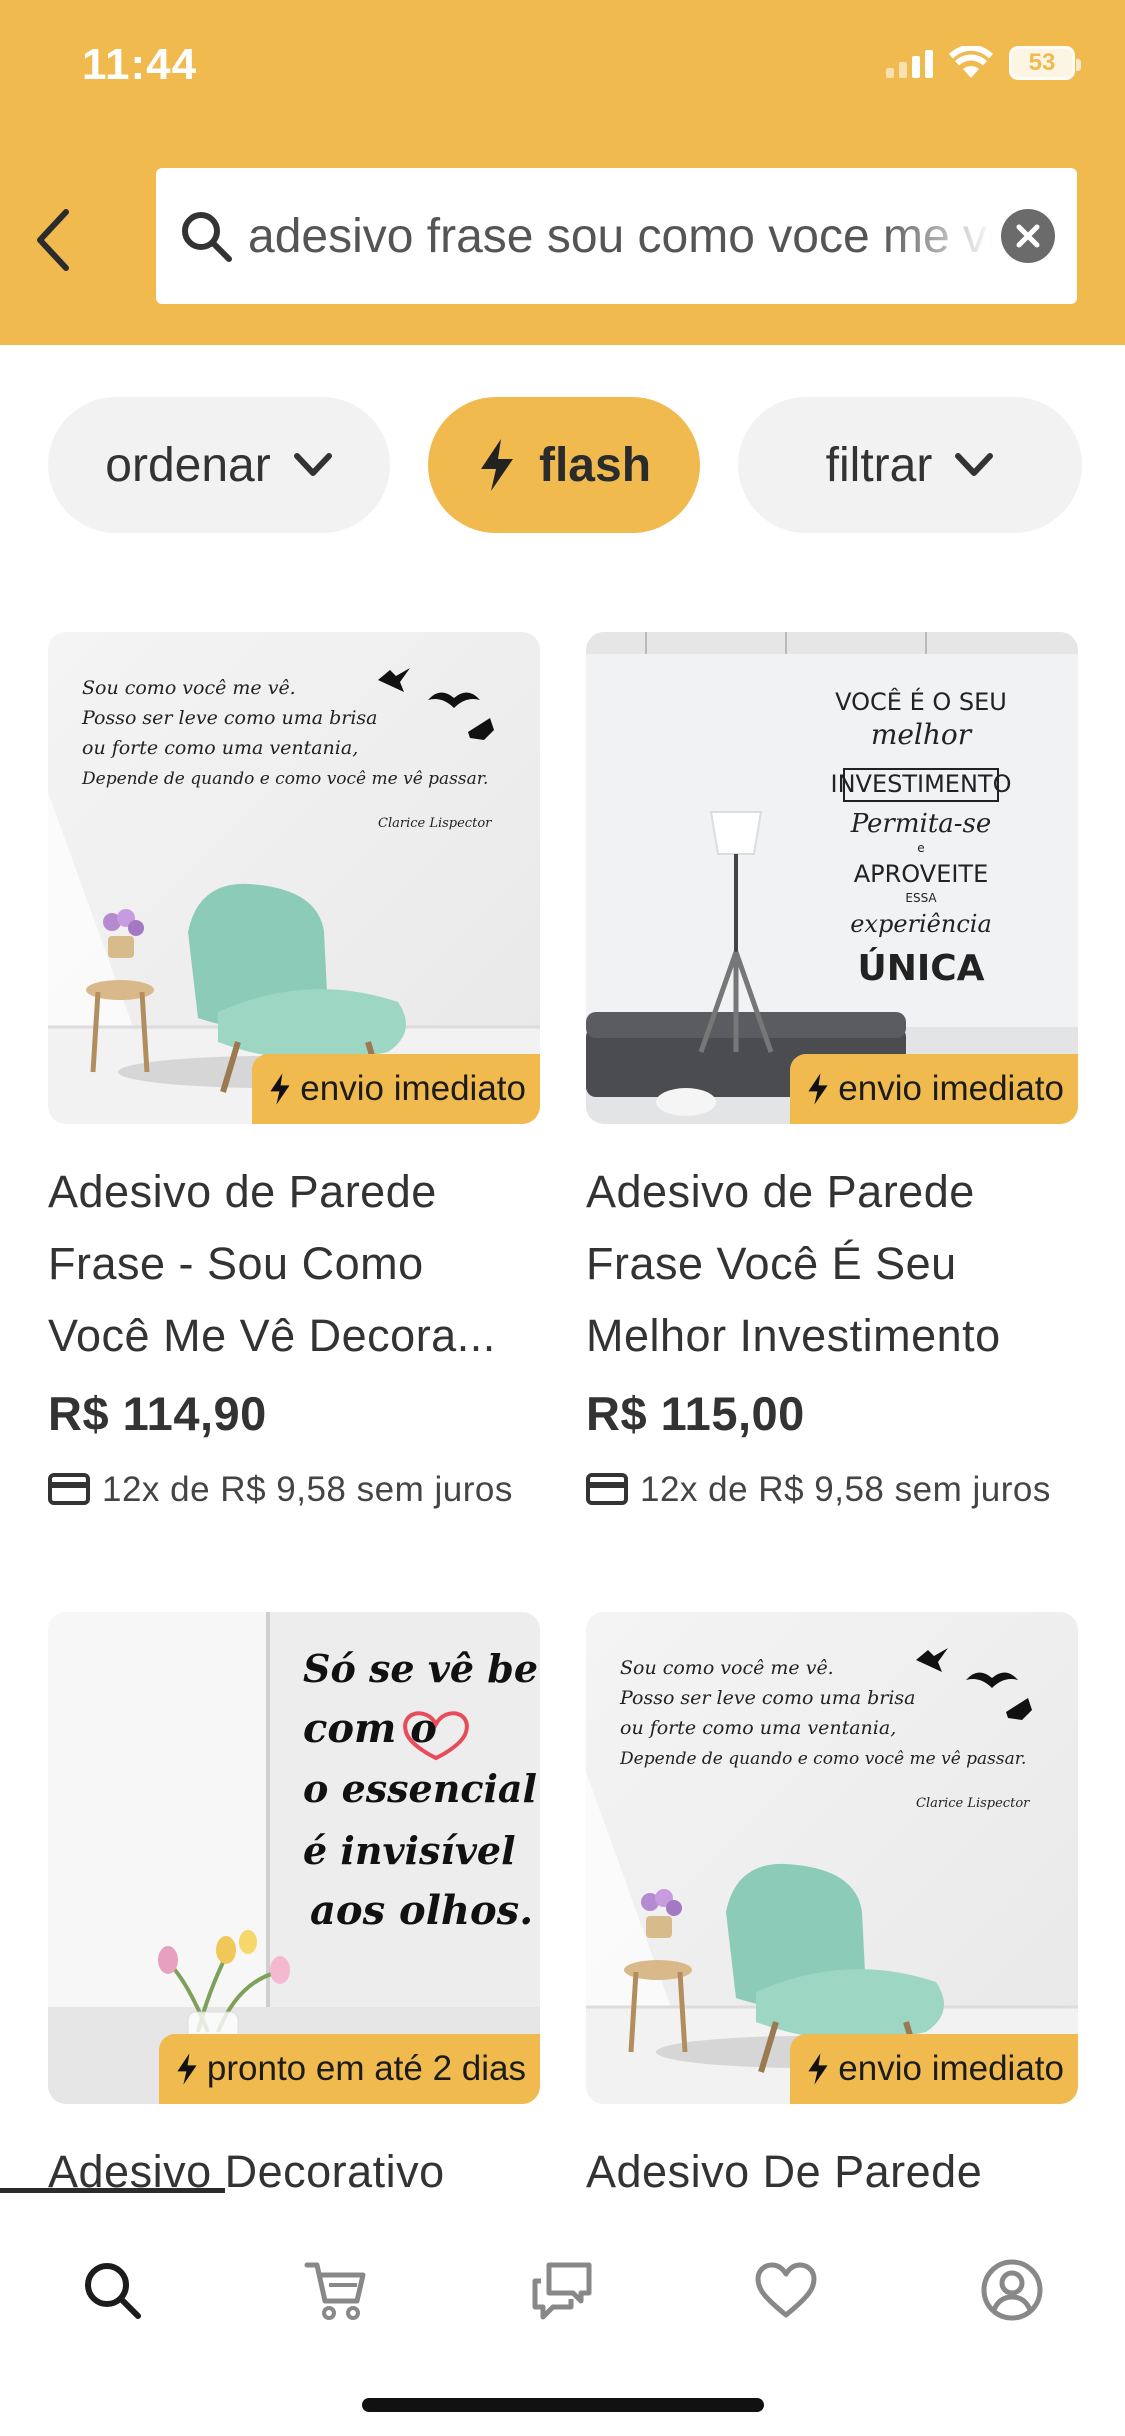 Image resolution: width=1125 pixels, height=2436 pixels. I want to click on clear-search-icon, so click(1028, 236).